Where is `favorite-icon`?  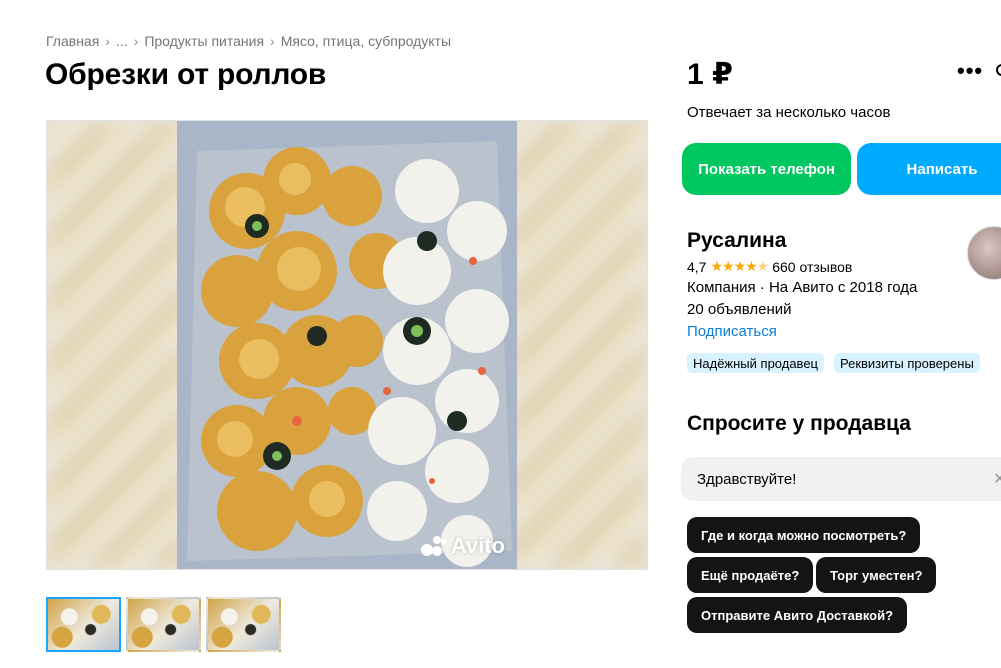
favorite-icon is located at coordinates (998, 70).